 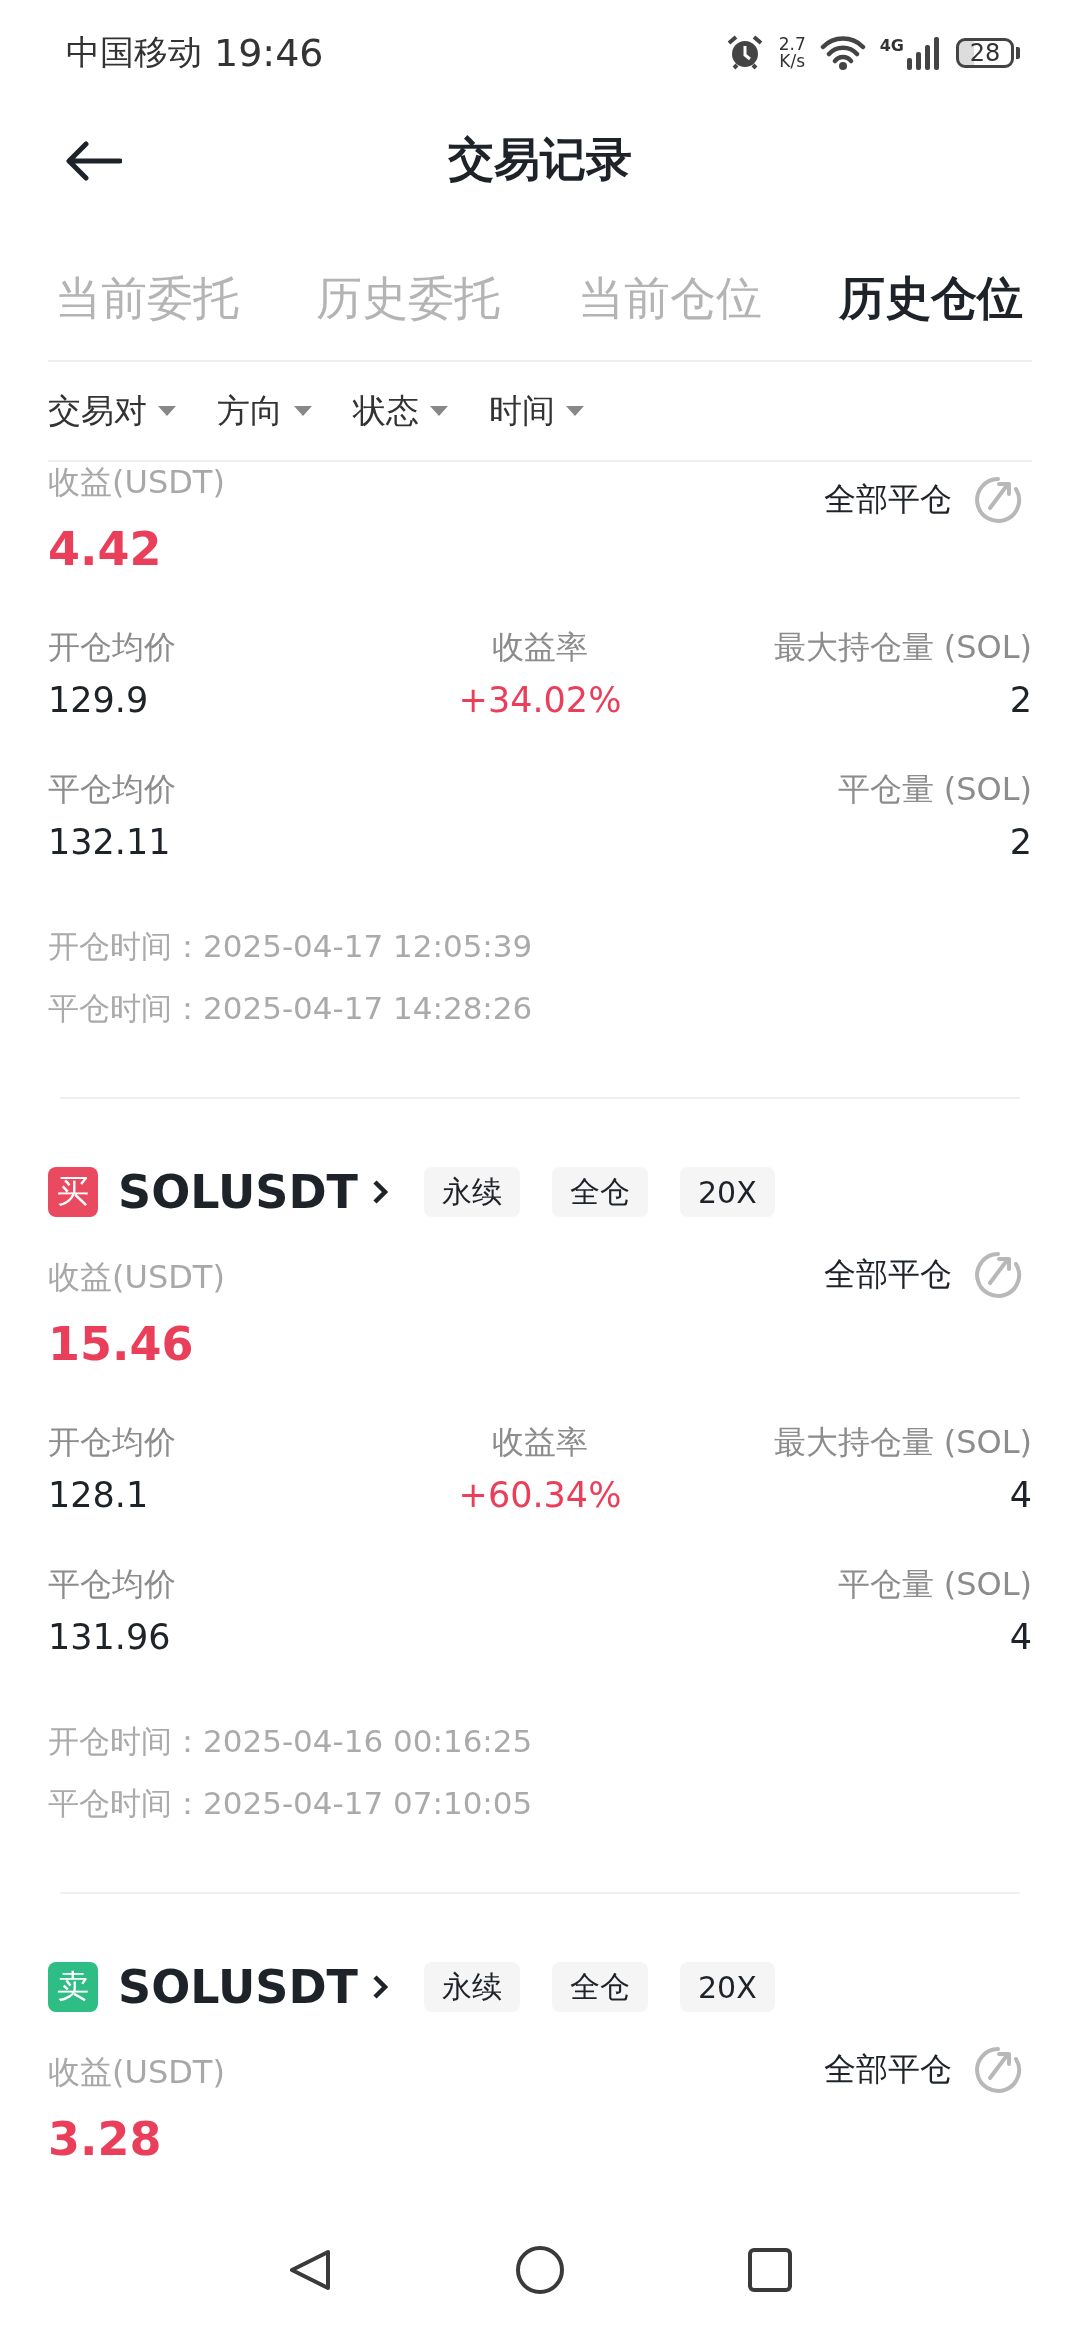 What do you see at coordinates (985, 52) in the screenshot?
I see `battery-level: 28` at bounding box center [985, 52].